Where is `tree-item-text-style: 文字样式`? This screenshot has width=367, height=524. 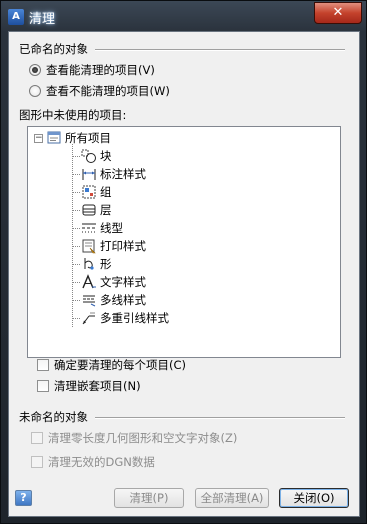
tree-item-text-style: 文字样式 is located at coordinates (109, 282).